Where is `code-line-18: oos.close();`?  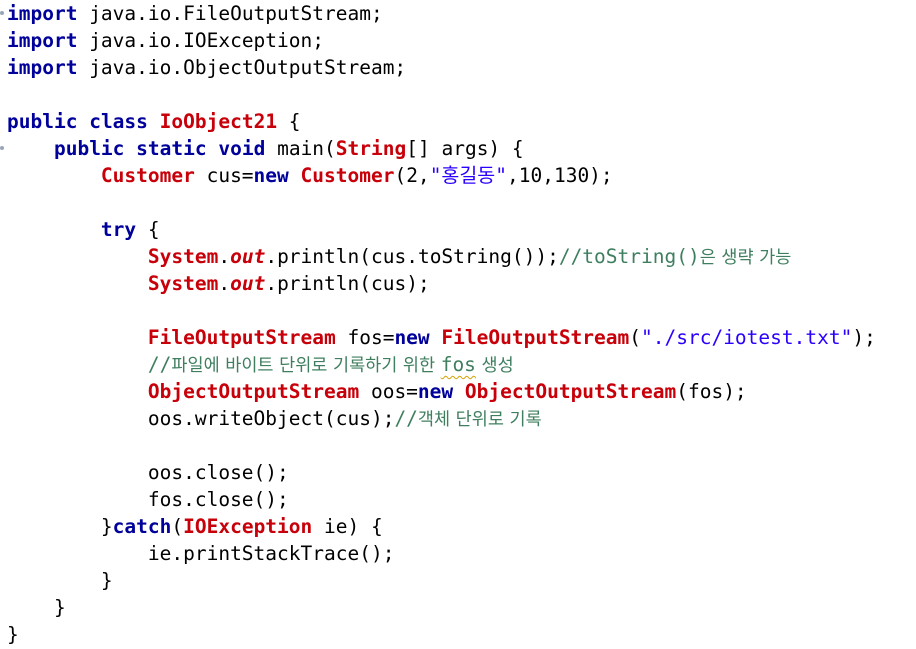 code-line-18: oos.close(); is located at coordinates (148, 472).